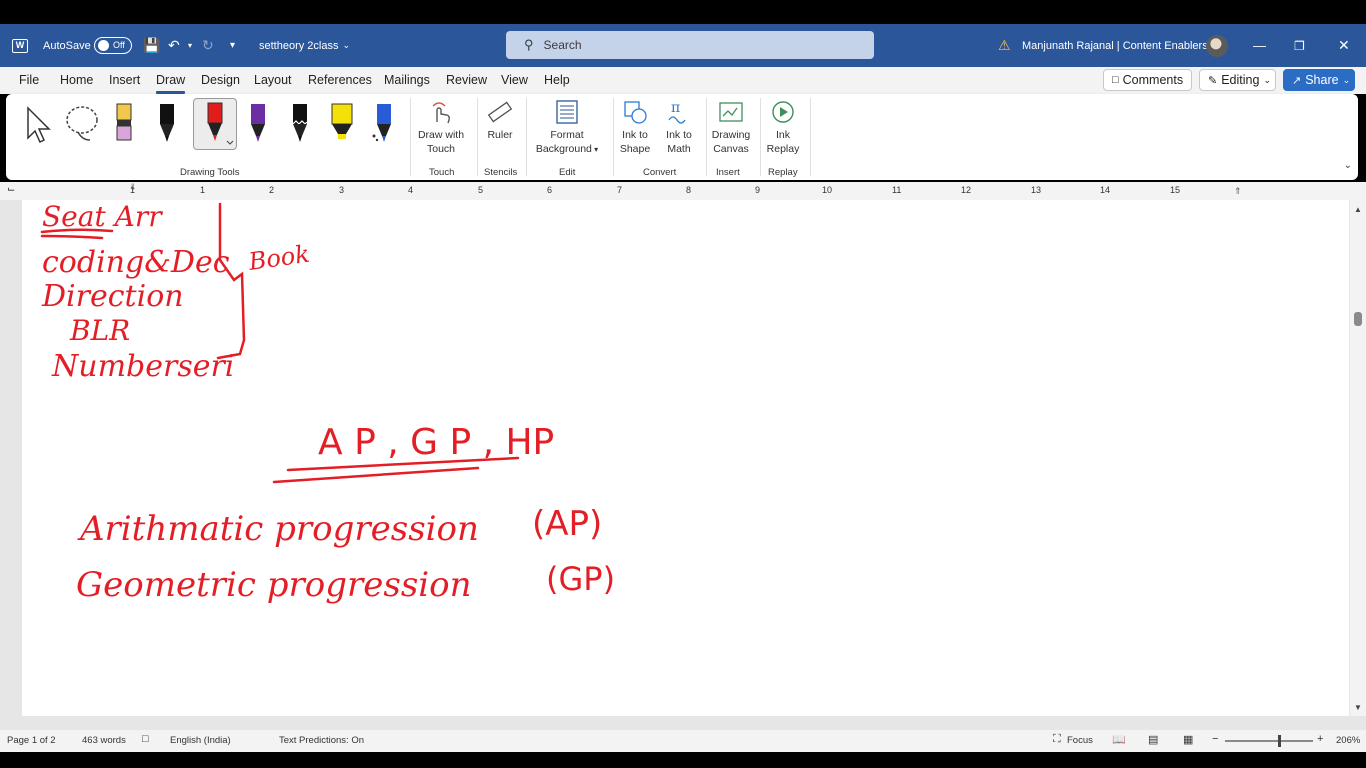 The height and width of the screenshot is (768, 1366). I want to click on tab-view: View, so click(514, 80).